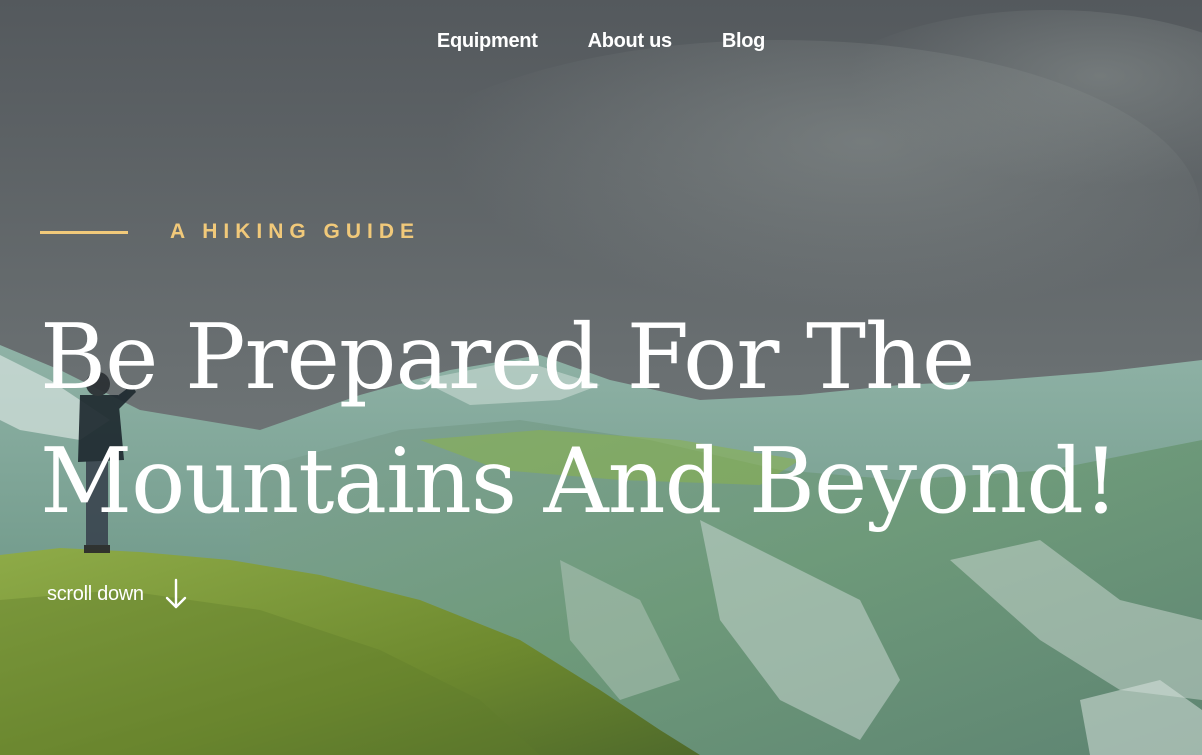 The width and height of the screenshot is (1202, 755). I want to click on eyebrow-divider-line, so click(84, 232).